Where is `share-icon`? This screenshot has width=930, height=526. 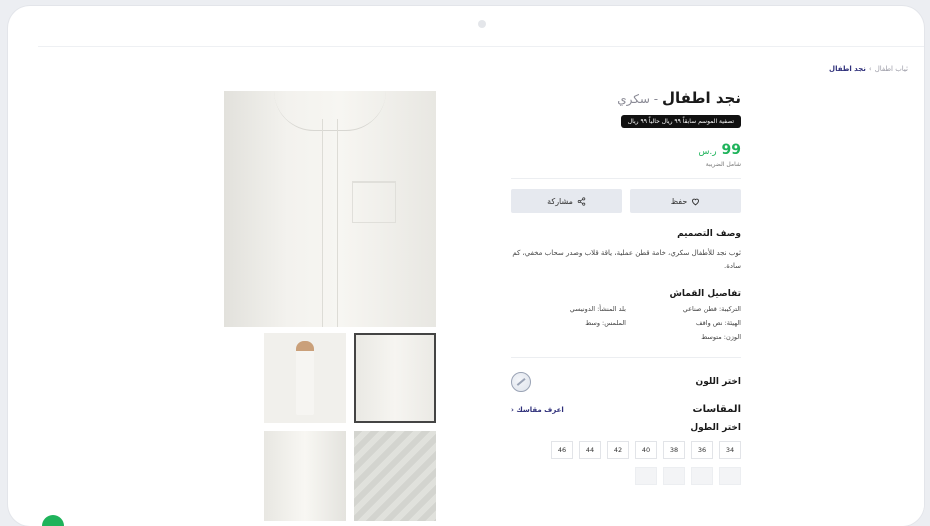
share-icon is located at coordinates (581, 201).